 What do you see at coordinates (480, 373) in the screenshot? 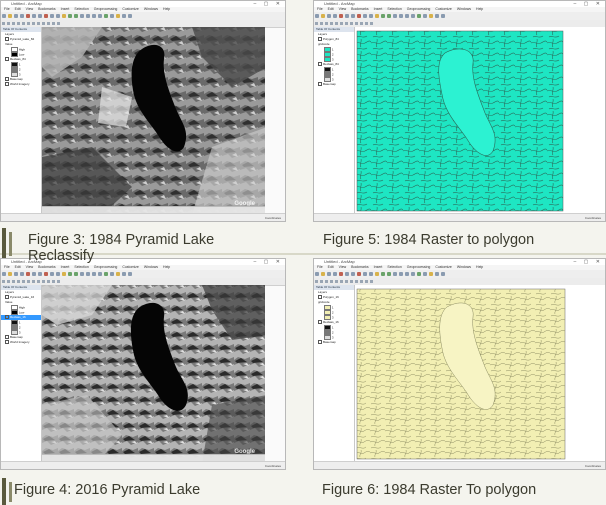
I see `map-view` at bounding box center [480, 373].